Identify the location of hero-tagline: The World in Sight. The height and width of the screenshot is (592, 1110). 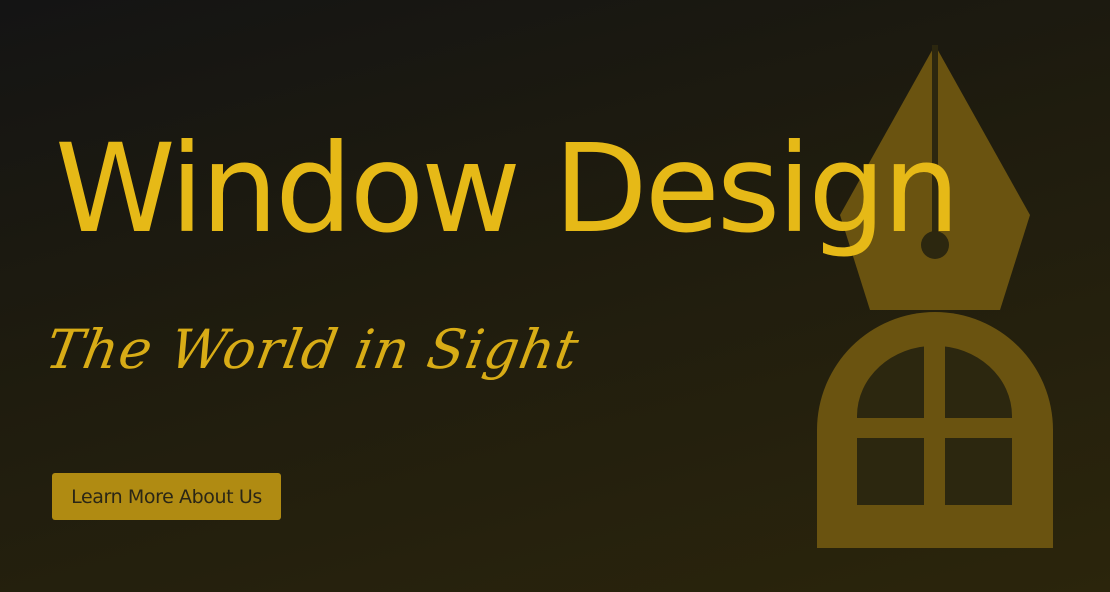
(312, 349).